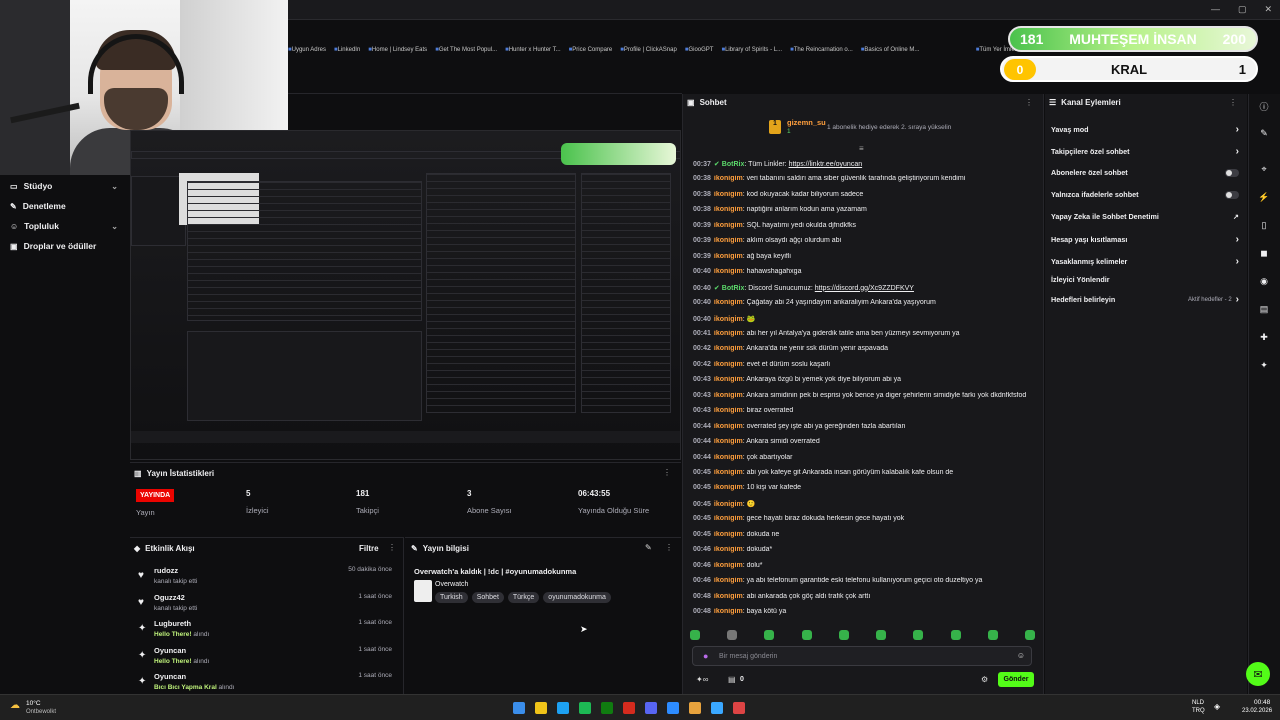 The height and width of the screenshot is (720, 1280). What do you see at coordinates (1021, 655) in the screenshot?
I see `emoji-icon: ☺` at bounding box center [1021, 655].